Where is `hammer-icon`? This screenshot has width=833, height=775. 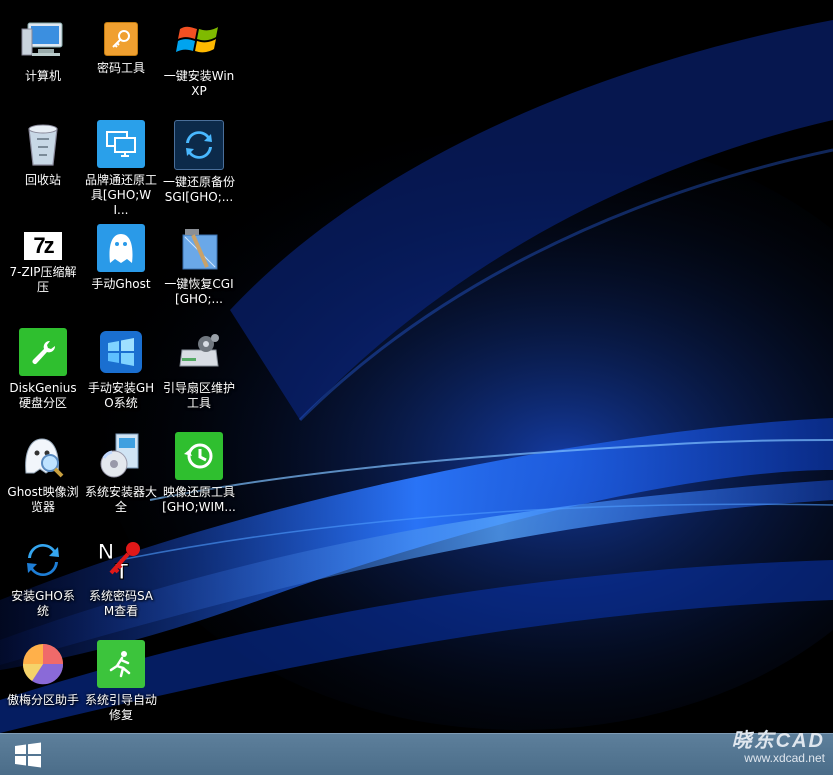
hammer-icon is located at coordinates (199, 248).